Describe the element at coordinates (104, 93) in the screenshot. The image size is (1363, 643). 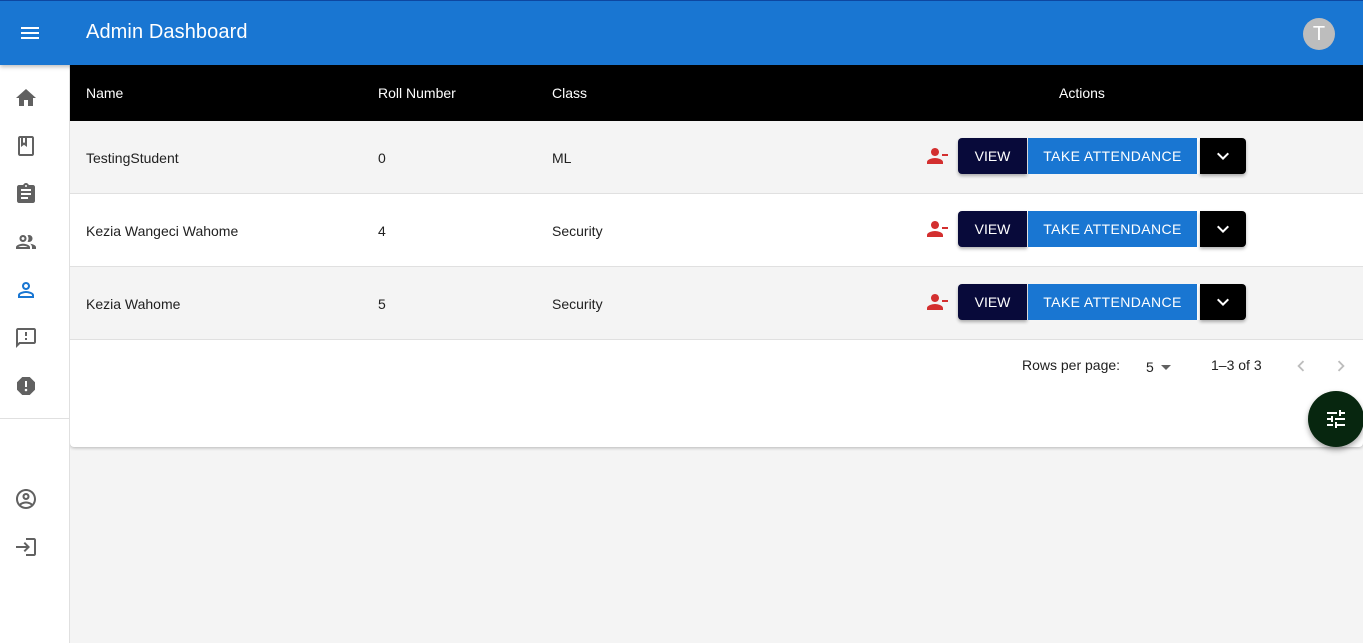
I see `header-name: Name` at that location.